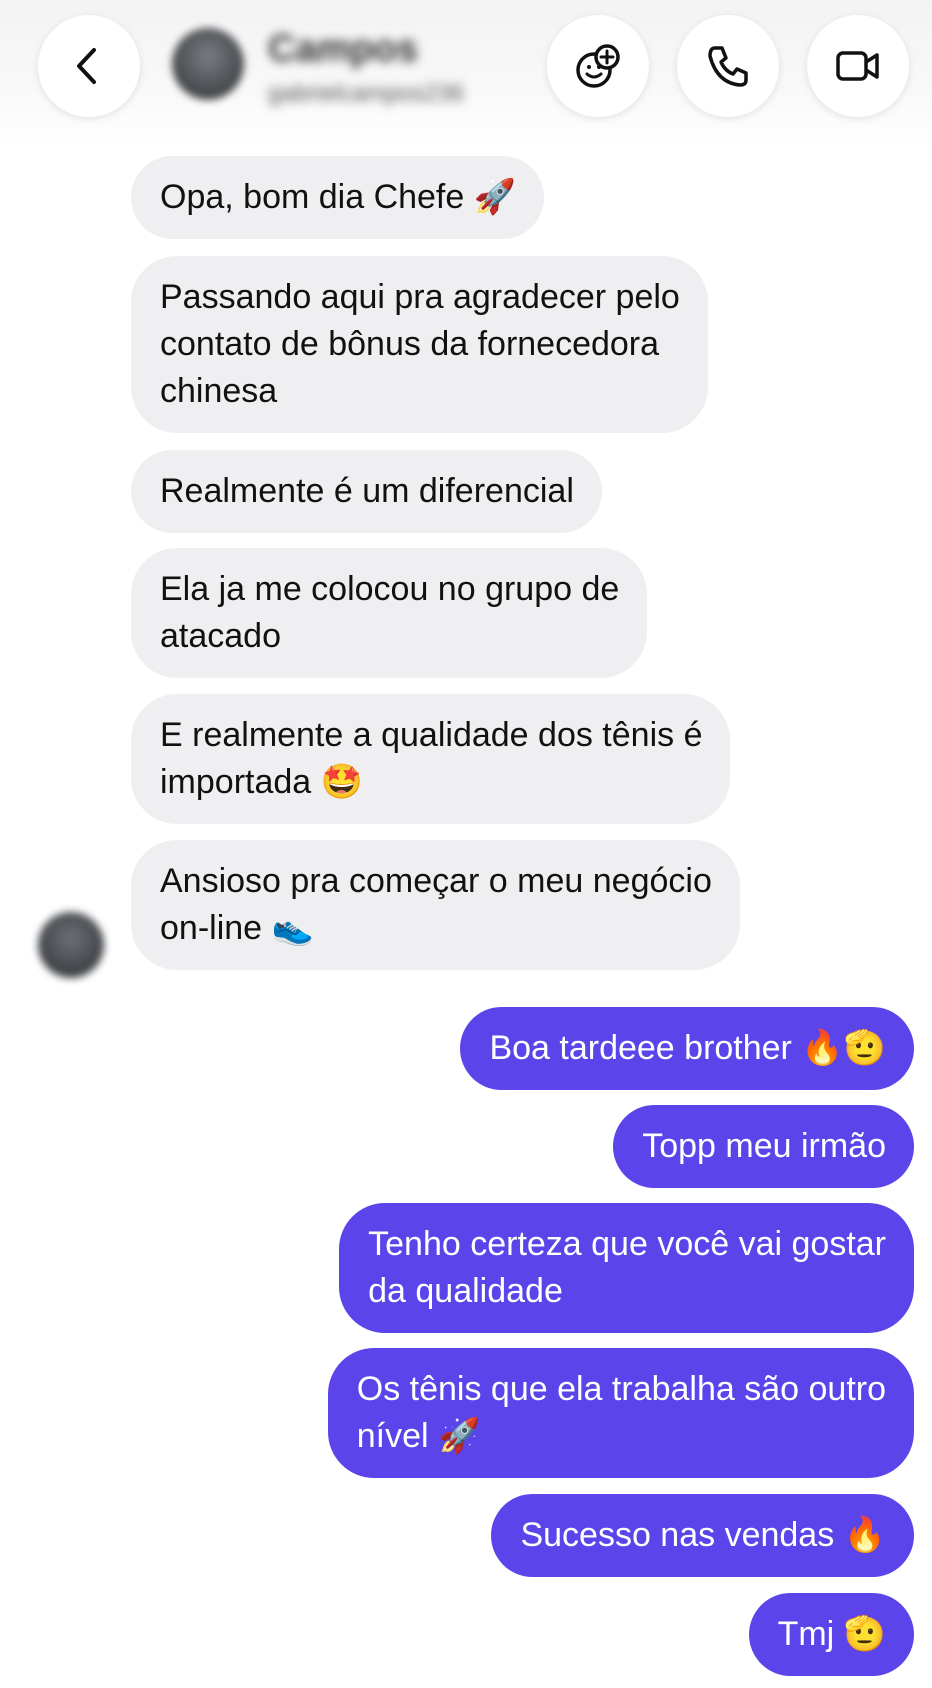  Describe the element at coordinates (71, 945) in the screenshot. I see `sender-avatar` at that location.